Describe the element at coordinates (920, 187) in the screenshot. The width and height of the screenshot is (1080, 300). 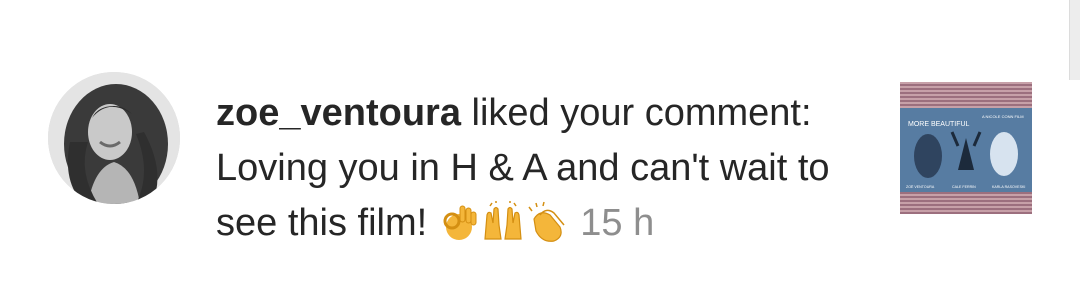
I see `poster-cast-1: ZOË VENTOURA` at that location.